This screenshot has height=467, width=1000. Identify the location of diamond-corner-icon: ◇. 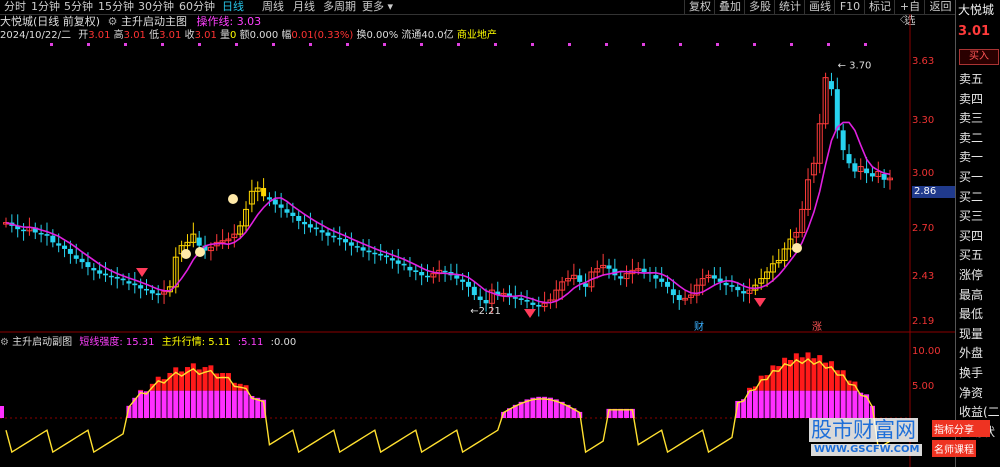
(904, 19).